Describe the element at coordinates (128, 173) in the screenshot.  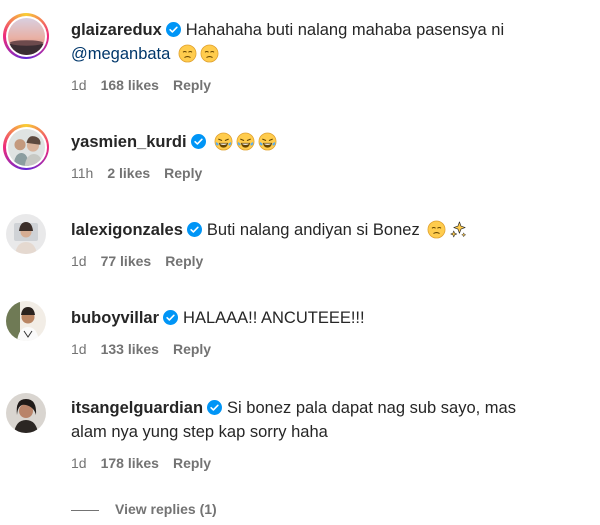
I see `likes-count: 2 likes` at that location.